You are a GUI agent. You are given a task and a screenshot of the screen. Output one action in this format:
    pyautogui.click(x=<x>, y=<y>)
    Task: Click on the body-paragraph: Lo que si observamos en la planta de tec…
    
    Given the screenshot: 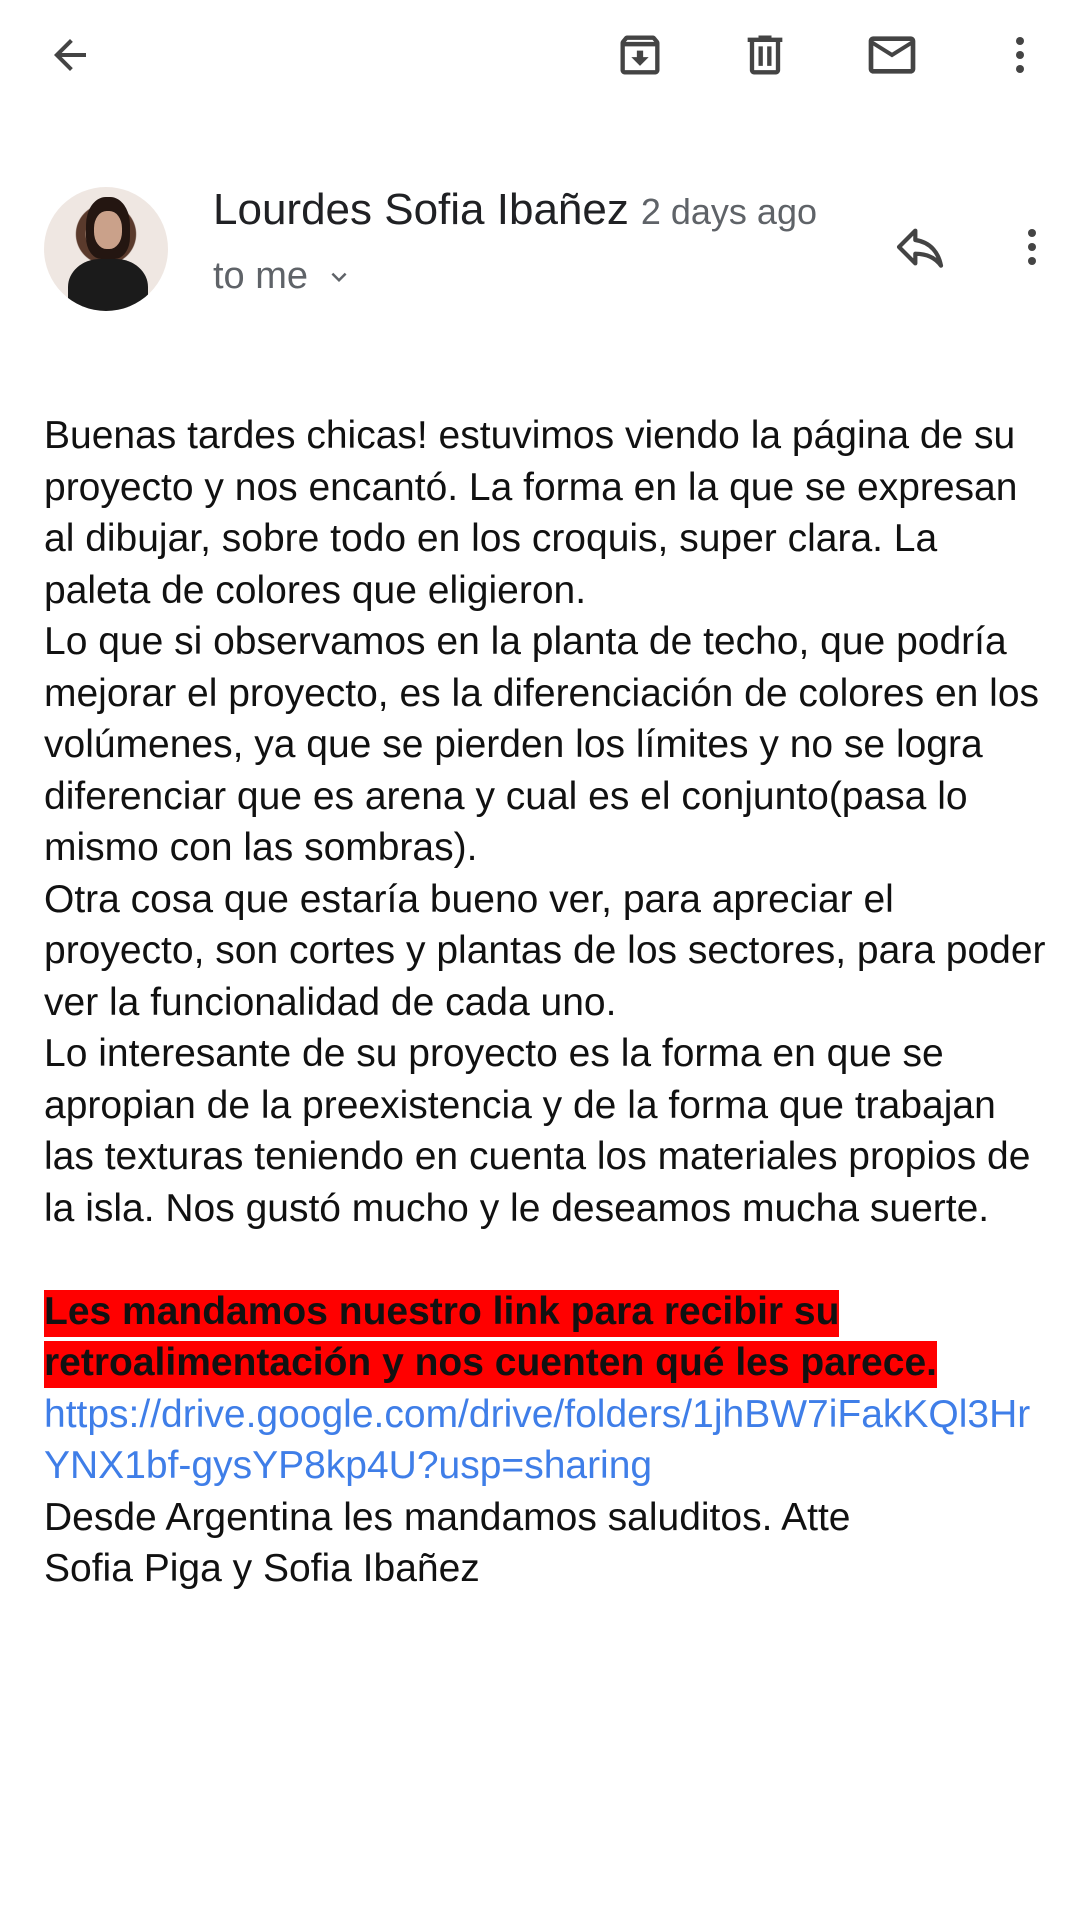 What is the action you would take?
    pyautogui.click(x=542, y=744)
    